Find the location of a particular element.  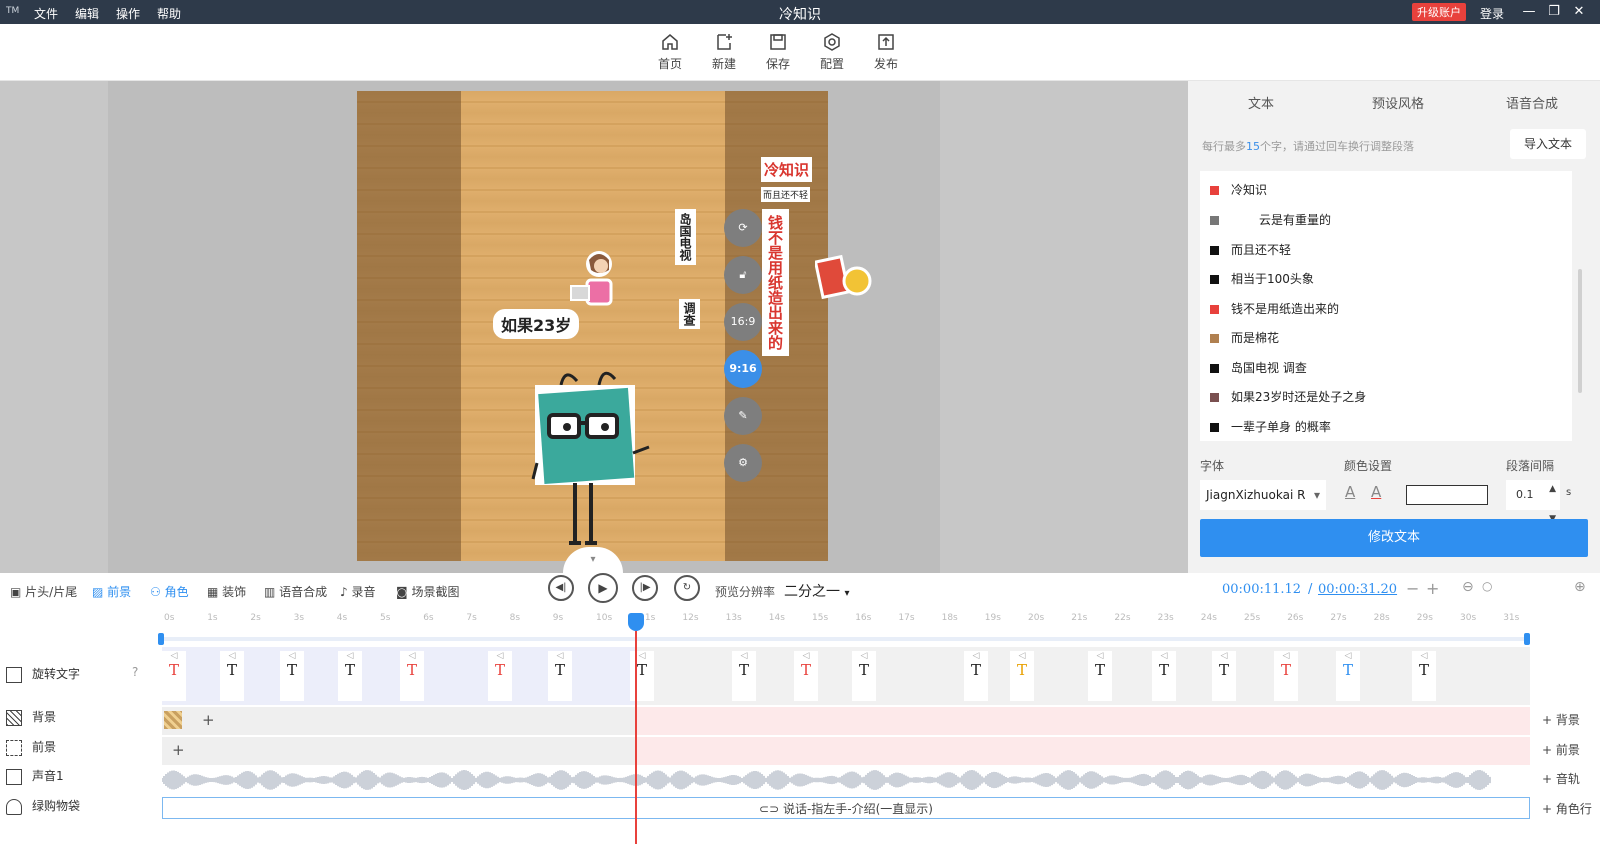

lane-audio is located at coordinates (846, 780).